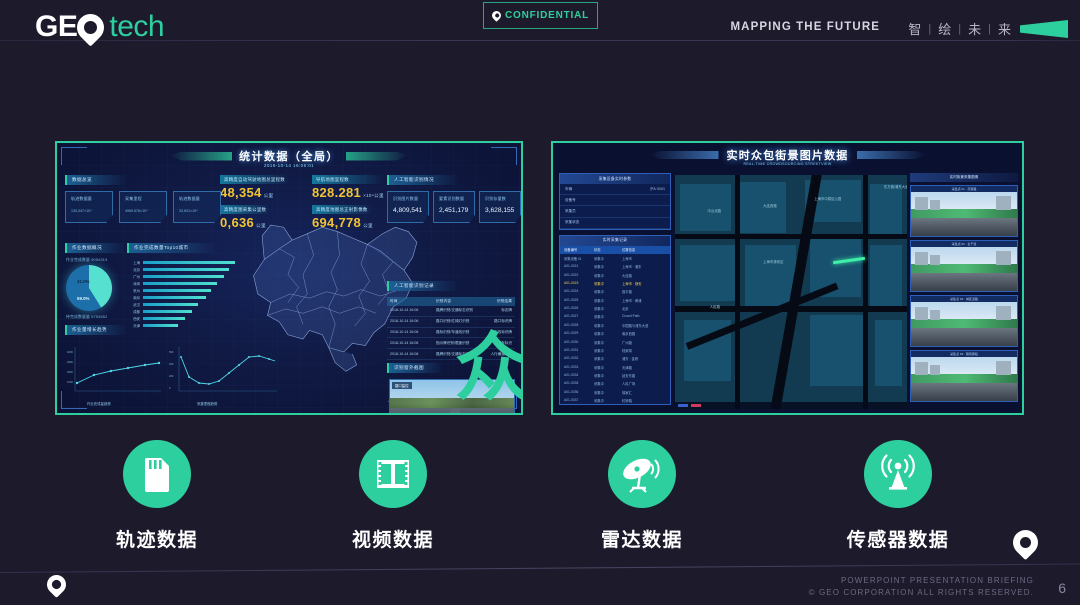 The height and width of the screenshot is (605, 1080). Describe the element at coordinates (632, 267) in the screenshot. I see `cell-location: 上海市 · 浦东` at that location.